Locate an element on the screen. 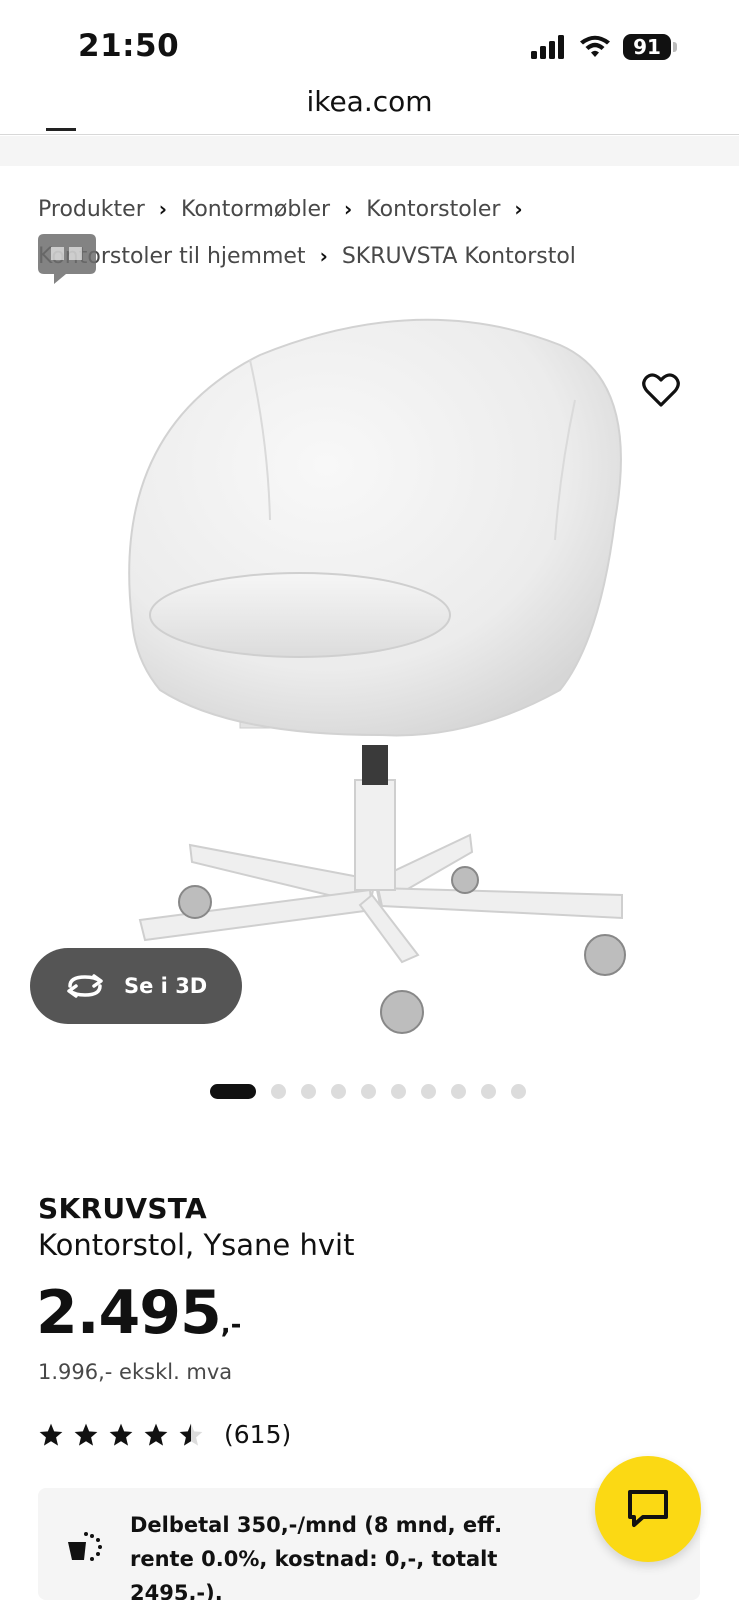  battery-level: 91 is located at coordinates (647, 47).